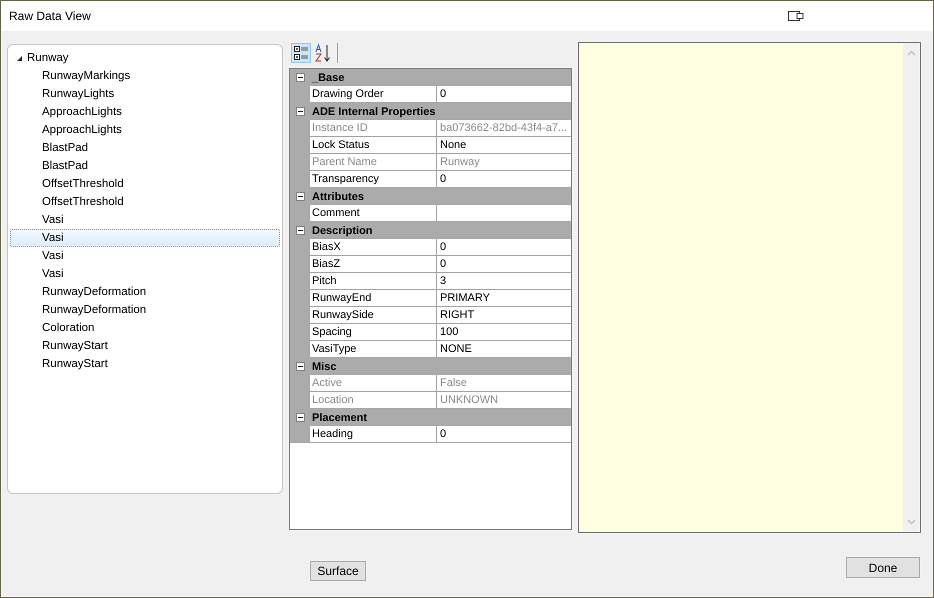 The width and height of the screenshot is (934, 598). What do you see at coordinates (337, 196) in the screenshot?
I see `category-header: Attributes` at bounding box center [337, 196].